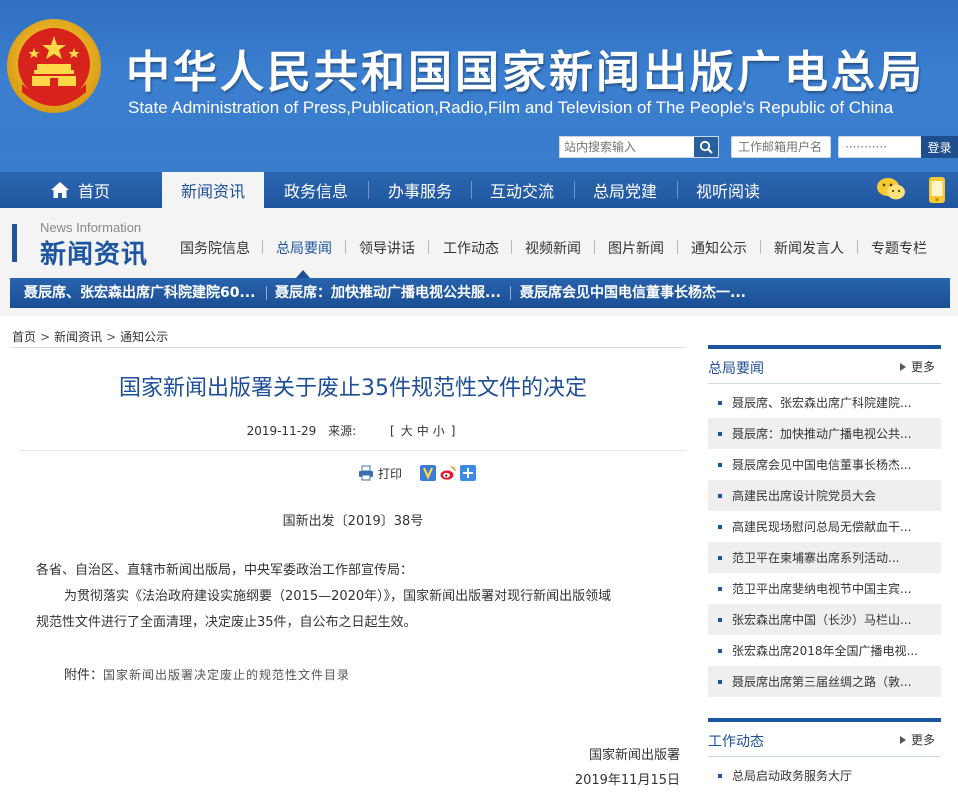 The width and height of the screenshot is (958, 793). I want to click on article-attachment: 附件：国家新闻出版署决定废止的规范性文件目录, so click(207, 673).